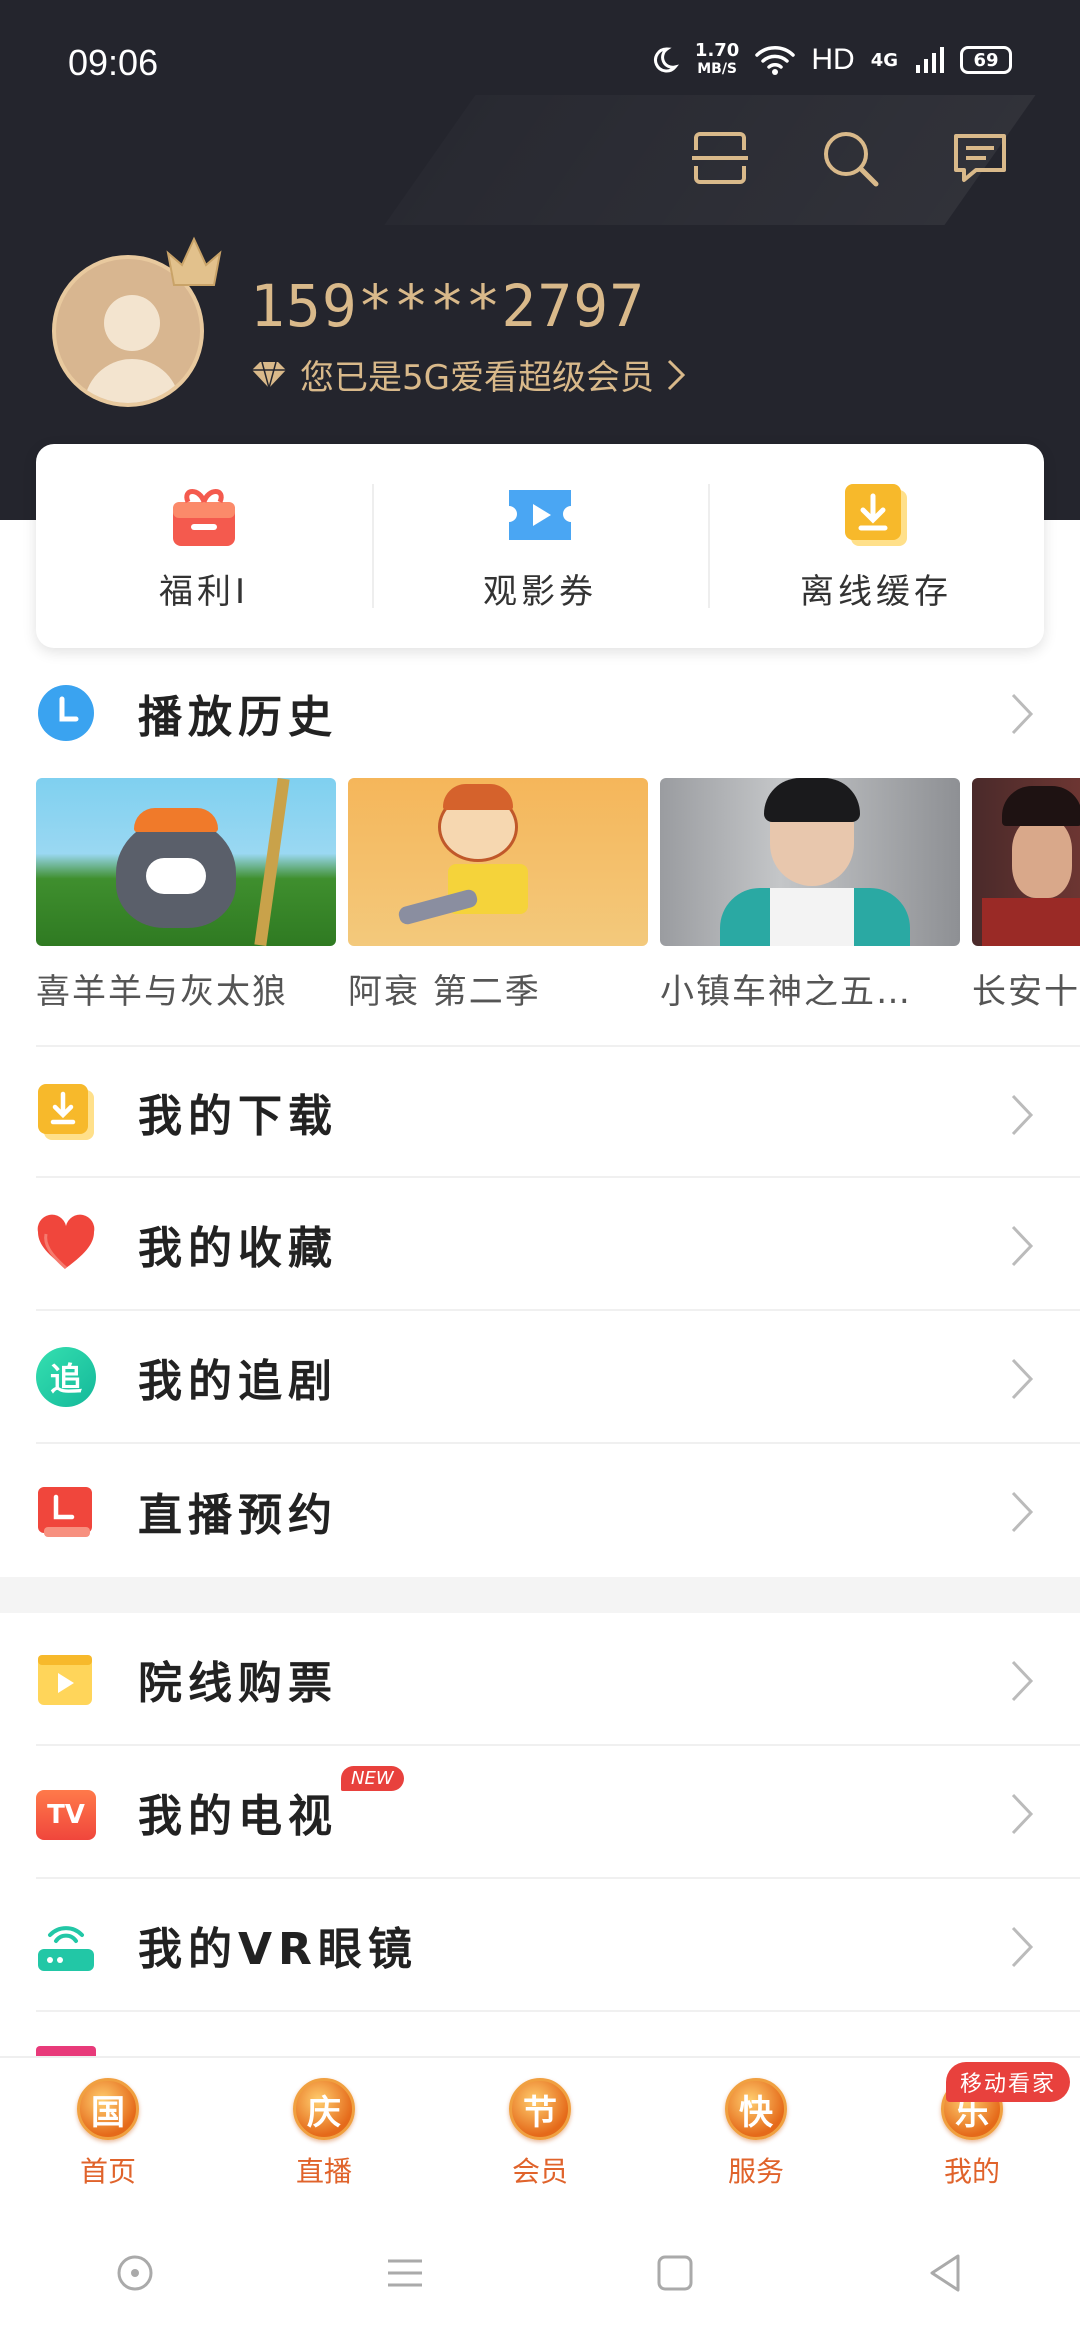 This screenshot has height=2340, width=1080. What do you see at coordinates (540, 2109) in the screenshot?
I see `tab-member-icon: 节` at bounding box center [540, 2109].